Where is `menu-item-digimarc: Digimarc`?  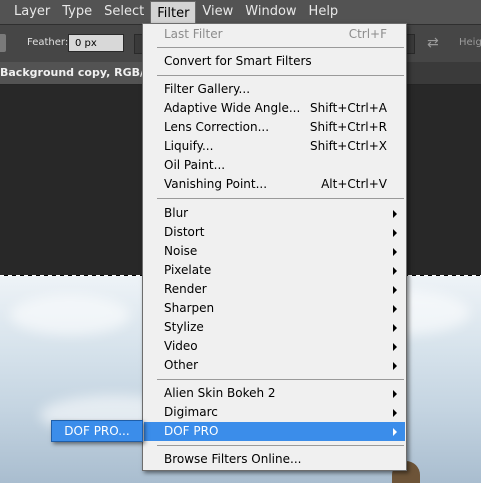
menu-item-digimarc: Digimarc is located at coordinates (274, 412).